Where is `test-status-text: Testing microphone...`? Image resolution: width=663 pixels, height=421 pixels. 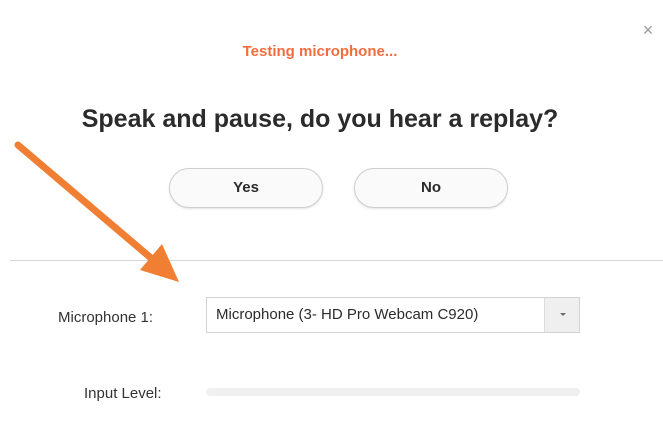 test-status-text: Testing microphone... is located at coordinates (320, 51).